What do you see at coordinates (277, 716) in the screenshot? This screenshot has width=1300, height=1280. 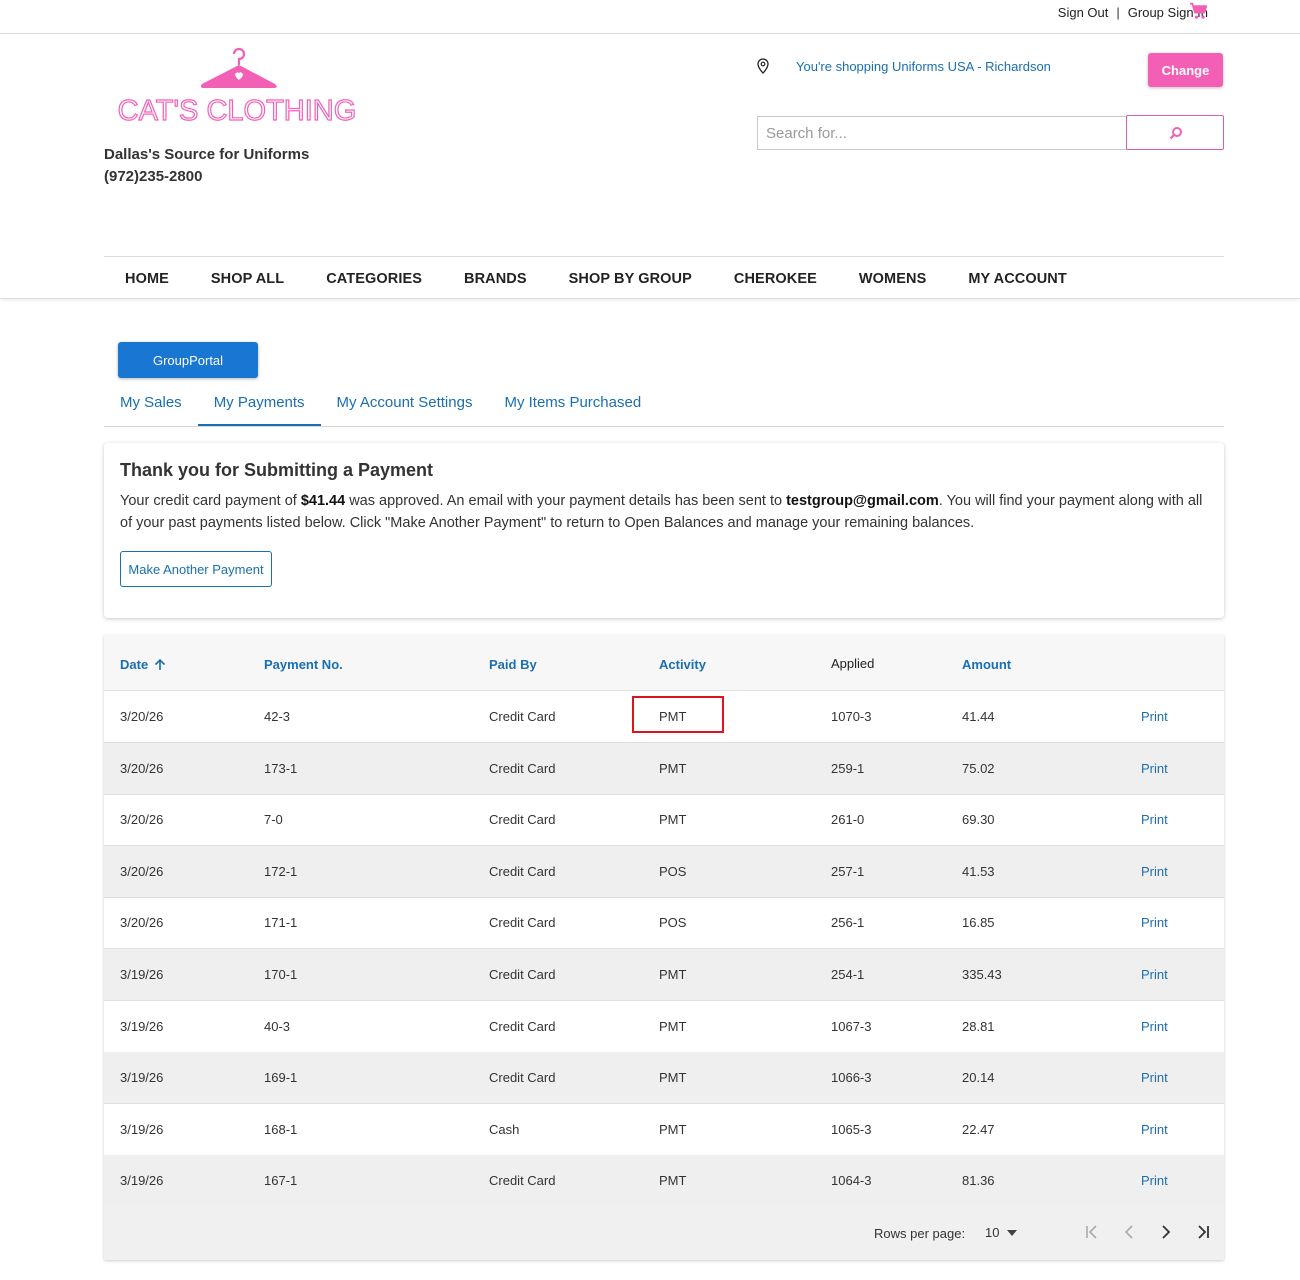 I see `cell-payment-no: 42-3` at bounding box center [277, 716].